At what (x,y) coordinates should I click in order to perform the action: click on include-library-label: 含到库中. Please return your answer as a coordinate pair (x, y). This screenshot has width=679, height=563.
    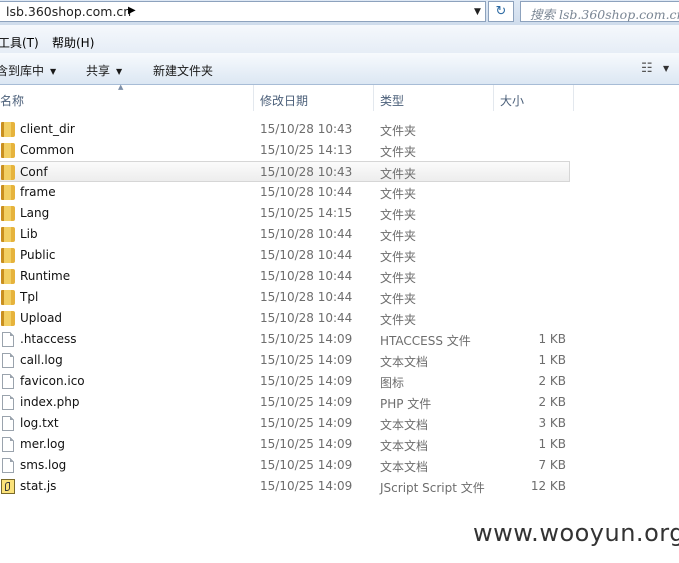
    Looking at the image, I should click on (22, 71).